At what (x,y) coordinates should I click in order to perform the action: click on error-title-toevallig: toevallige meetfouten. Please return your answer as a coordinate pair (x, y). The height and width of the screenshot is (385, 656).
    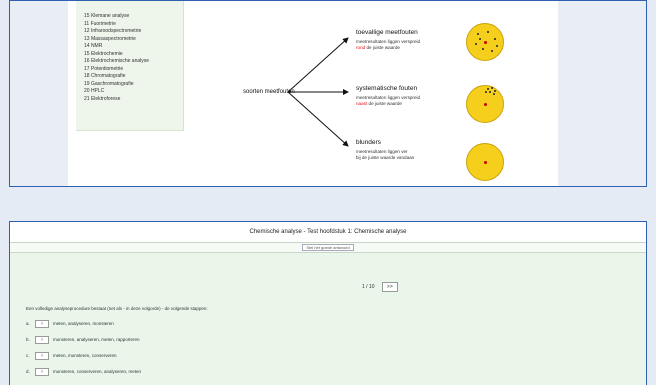
    Looking at the image, I should click on (387, 32).